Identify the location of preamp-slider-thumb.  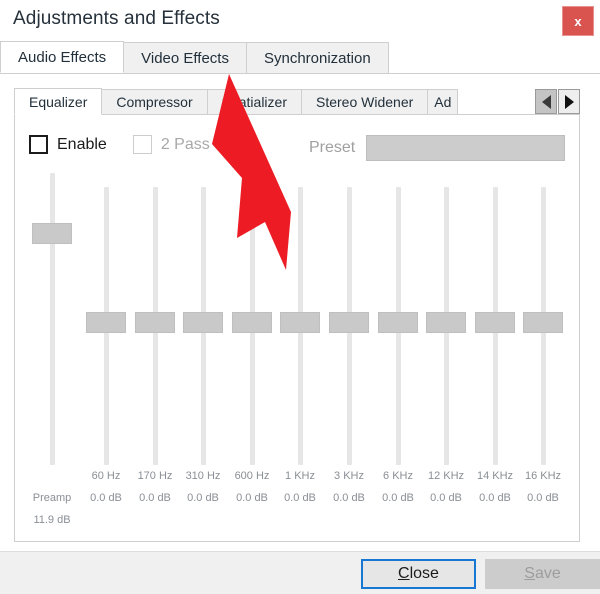
(52, 233).